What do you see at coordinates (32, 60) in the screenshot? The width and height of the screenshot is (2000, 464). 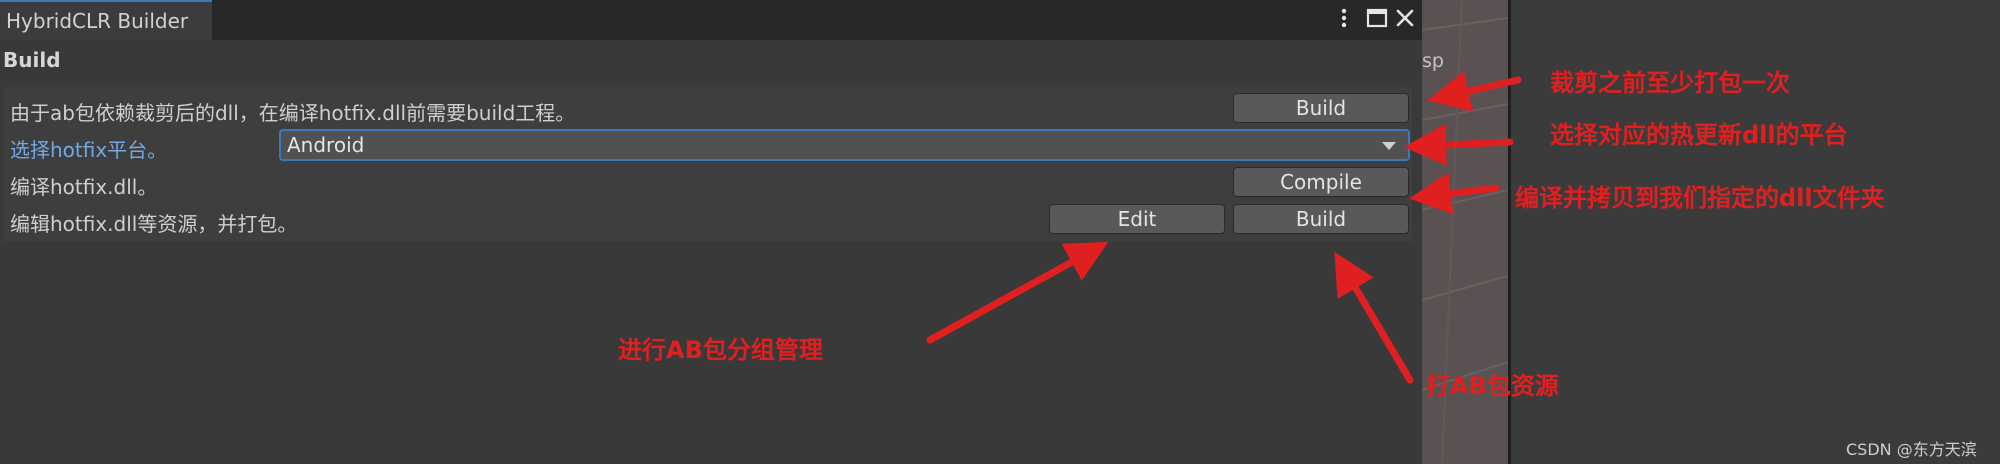 I see `section-title-build: Build` at bounding box center [32, 60].